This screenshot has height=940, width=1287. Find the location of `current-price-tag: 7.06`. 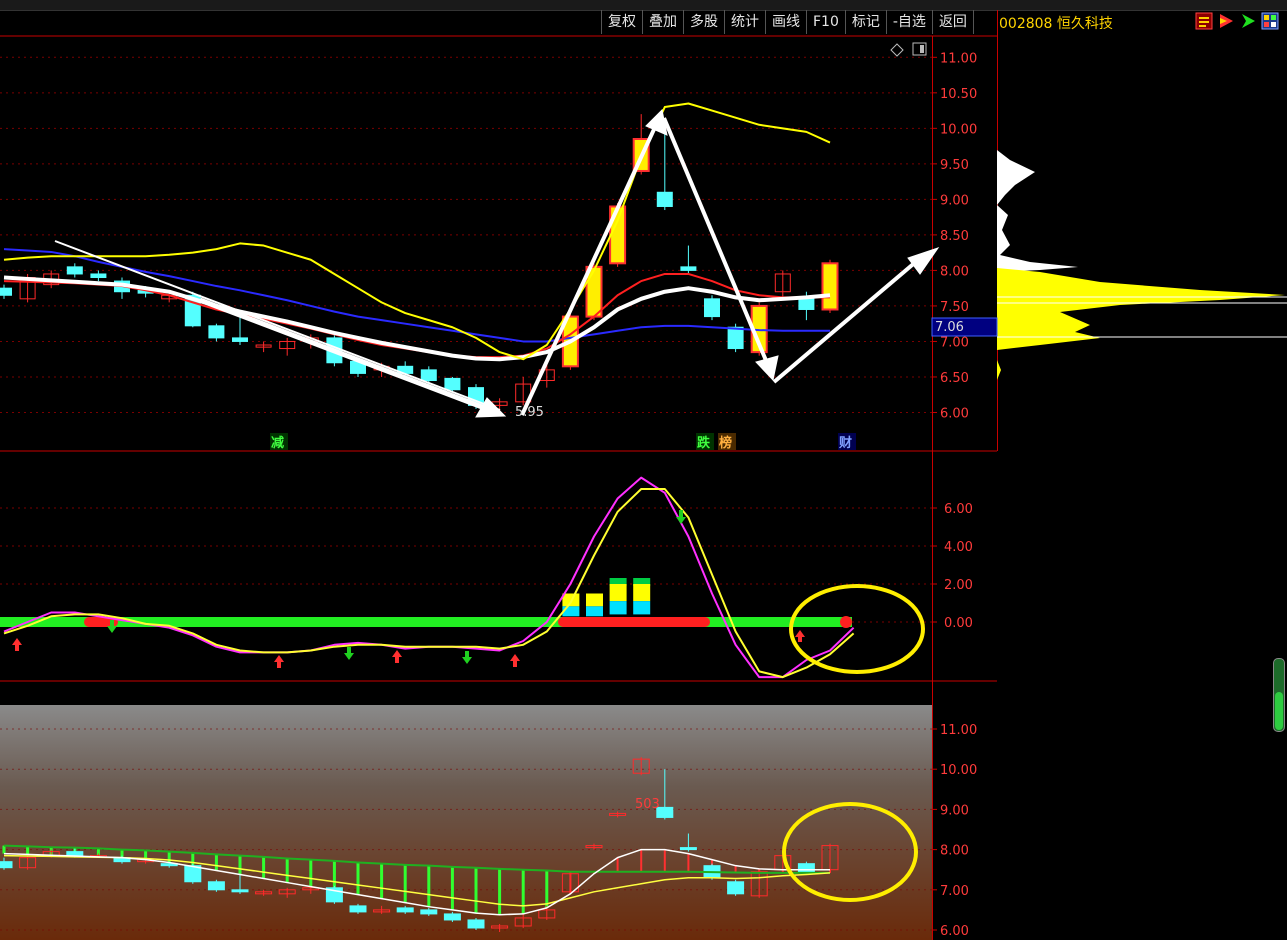

current-price-tag: 7.06 is located at coordinates (964, 327).